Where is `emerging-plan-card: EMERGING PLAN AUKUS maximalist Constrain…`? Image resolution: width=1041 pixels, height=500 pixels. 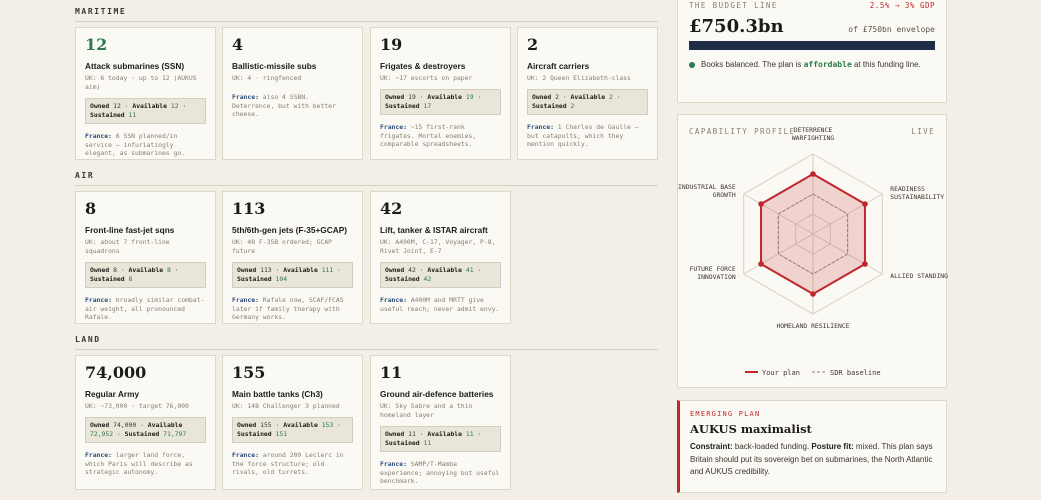
emerging-plan-card: EMERGING PLAN AUKUS maximalist Constrain… is located at coordinates (812, 446).